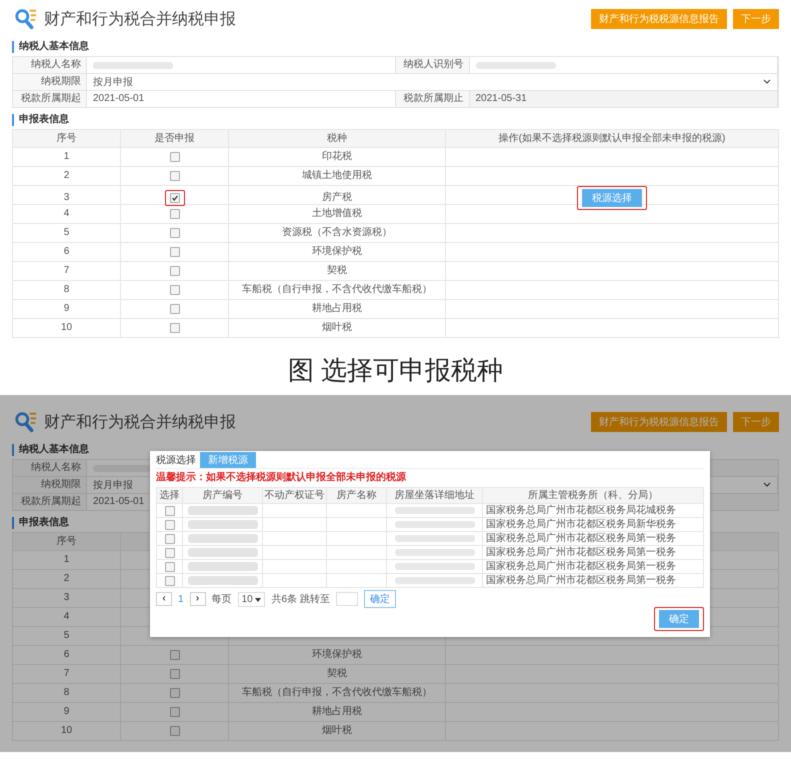 The height and width of the screenshot is (762, 791). What do you see at coordinates (222, 599) in the screenshot?
I see `per-page-label: 每页` at bounding box center [222, 599].